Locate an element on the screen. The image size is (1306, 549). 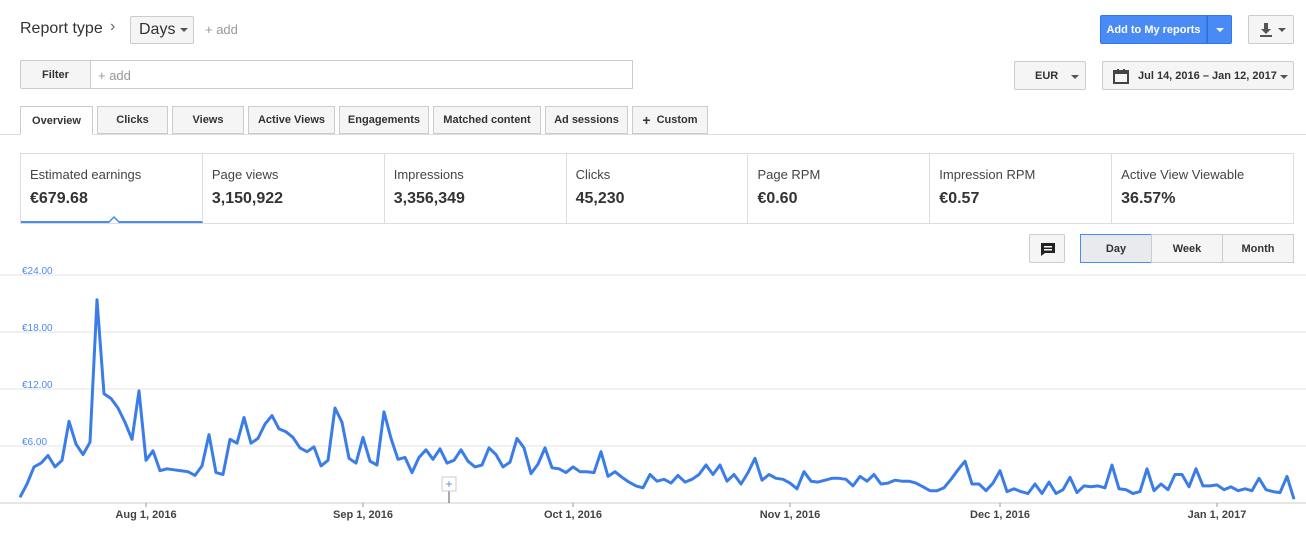
x-tick-label: Dec 1, 2016 is located at coordinates (1000, 515).